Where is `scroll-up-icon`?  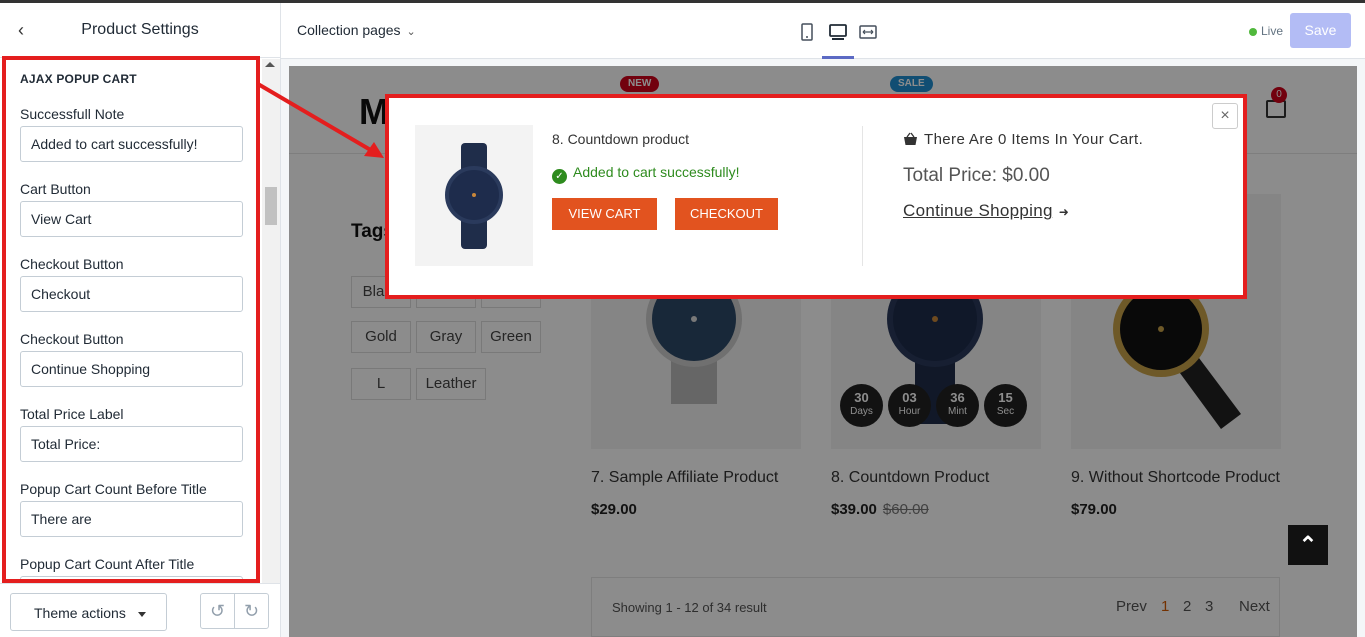
scroll-up-icon is located at coordinates (270, 64).